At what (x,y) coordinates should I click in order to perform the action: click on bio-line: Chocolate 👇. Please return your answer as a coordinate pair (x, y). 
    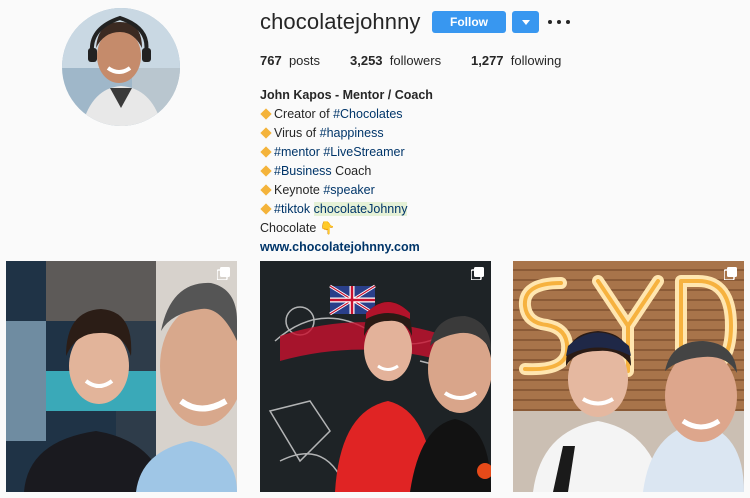
    Looking at the image, I should click on (298, 228).